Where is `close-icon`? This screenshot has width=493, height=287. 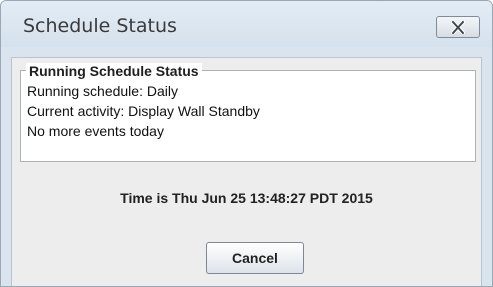 close-icon is located at coordinates (458, 27).